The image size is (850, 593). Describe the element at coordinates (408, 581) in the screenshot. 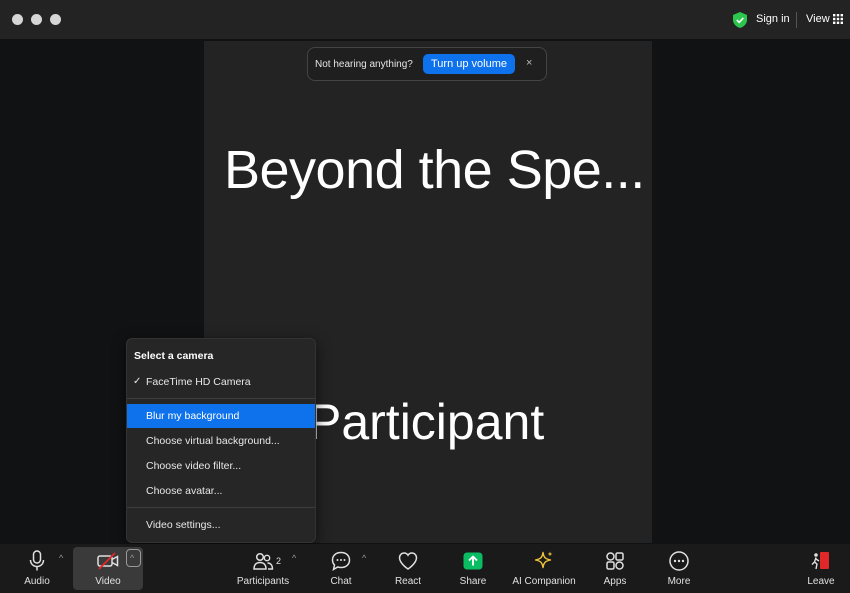

I see `react-label: React` at that location.